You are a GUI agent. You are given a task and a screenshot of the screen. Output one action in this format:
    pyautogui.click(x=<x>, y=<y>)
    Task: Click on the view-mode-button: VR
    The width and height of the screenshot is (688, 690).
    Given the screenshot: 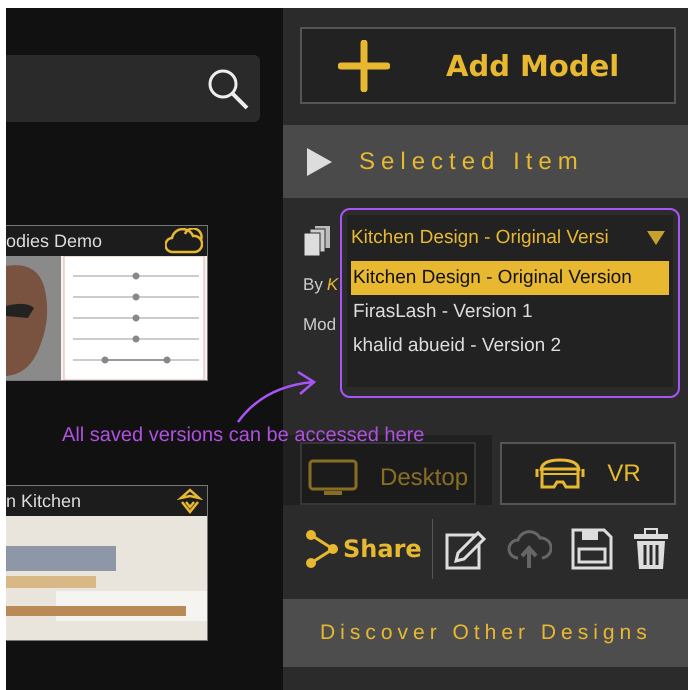 What is the action you would take?
    pyautogui.click(x=588, y=473)
    